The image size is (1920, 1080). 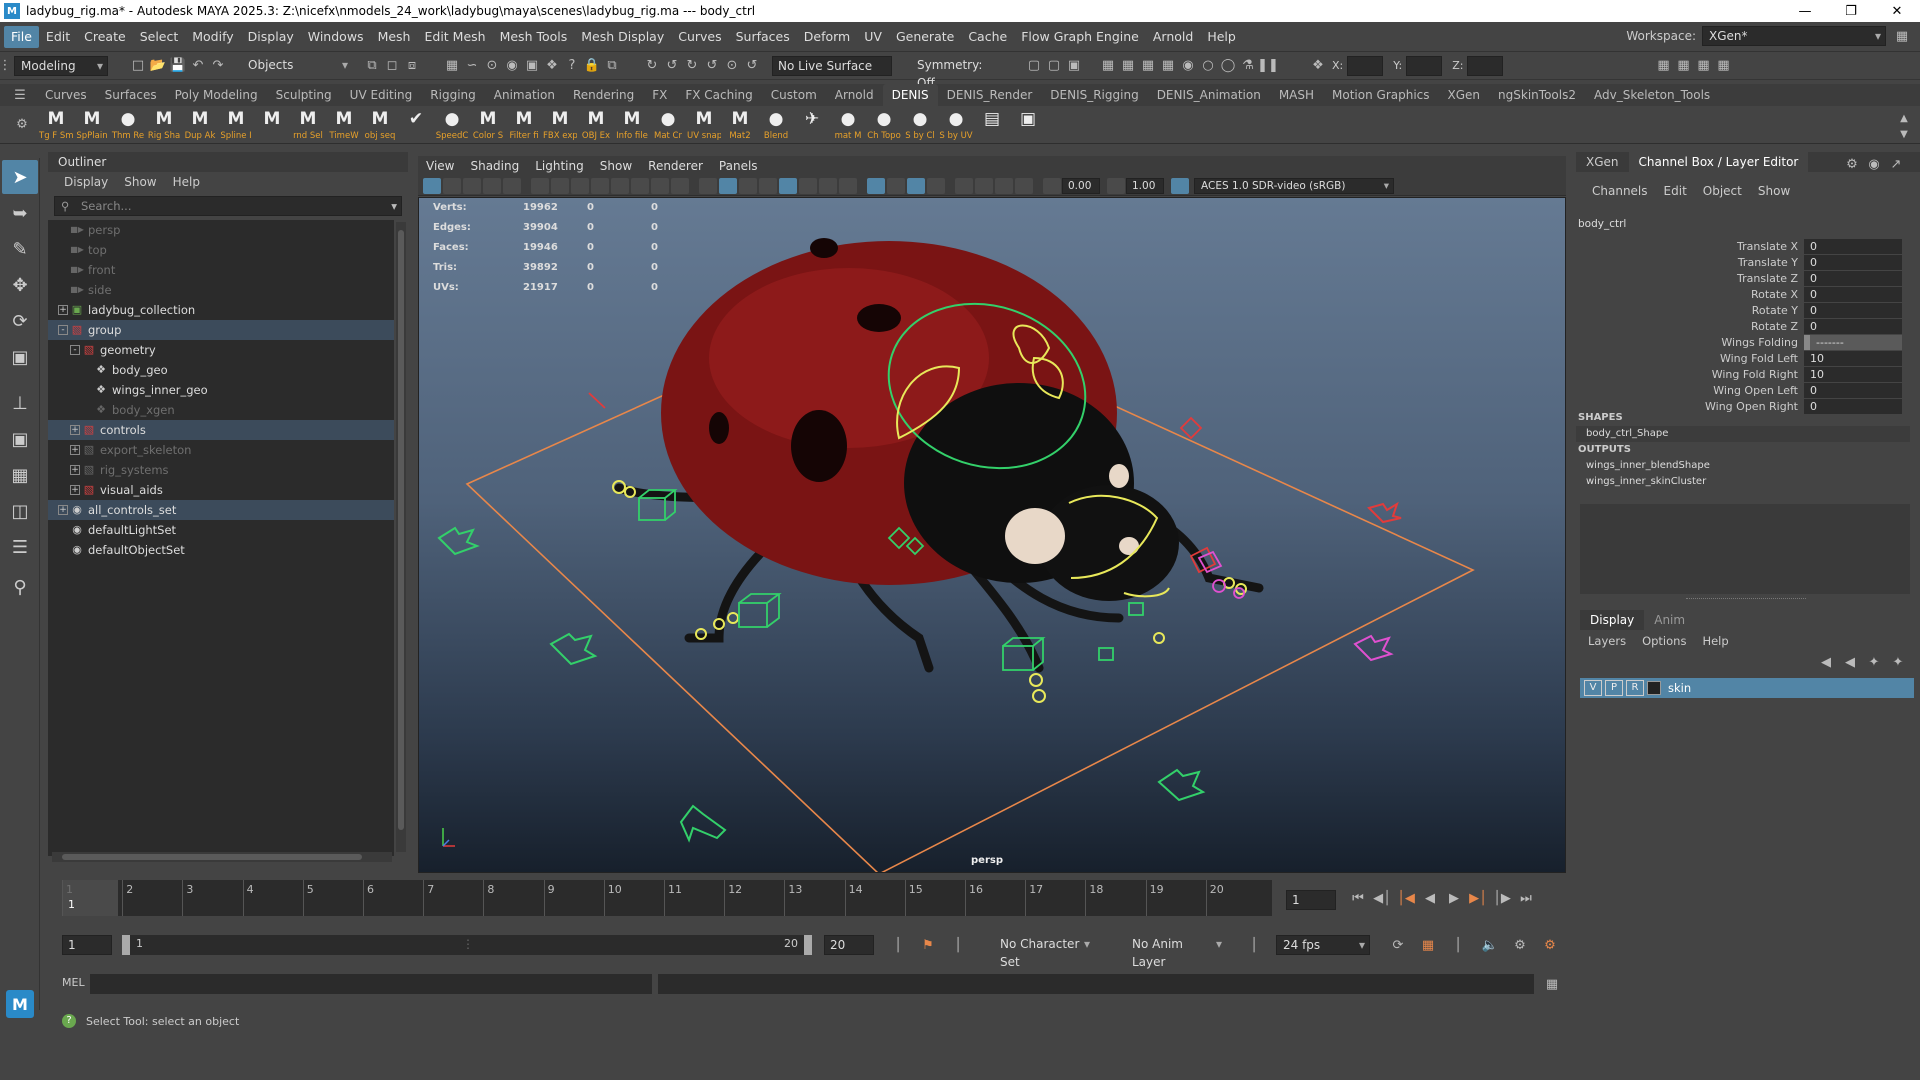 I want to click on channel-attribute: Wing Open Right 0, so click(x=1746, y=406).